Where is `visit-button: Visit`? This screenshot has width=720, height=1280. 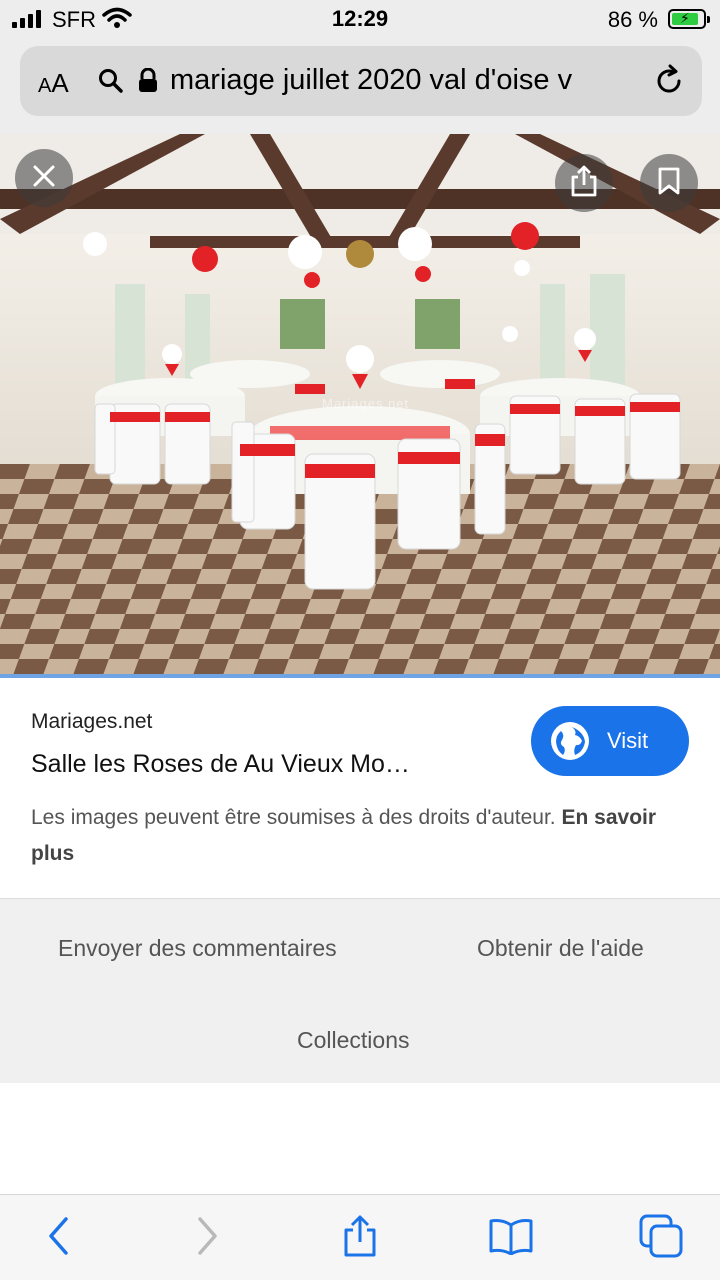 visit-button: Visit is located at coordinates (610, 741).